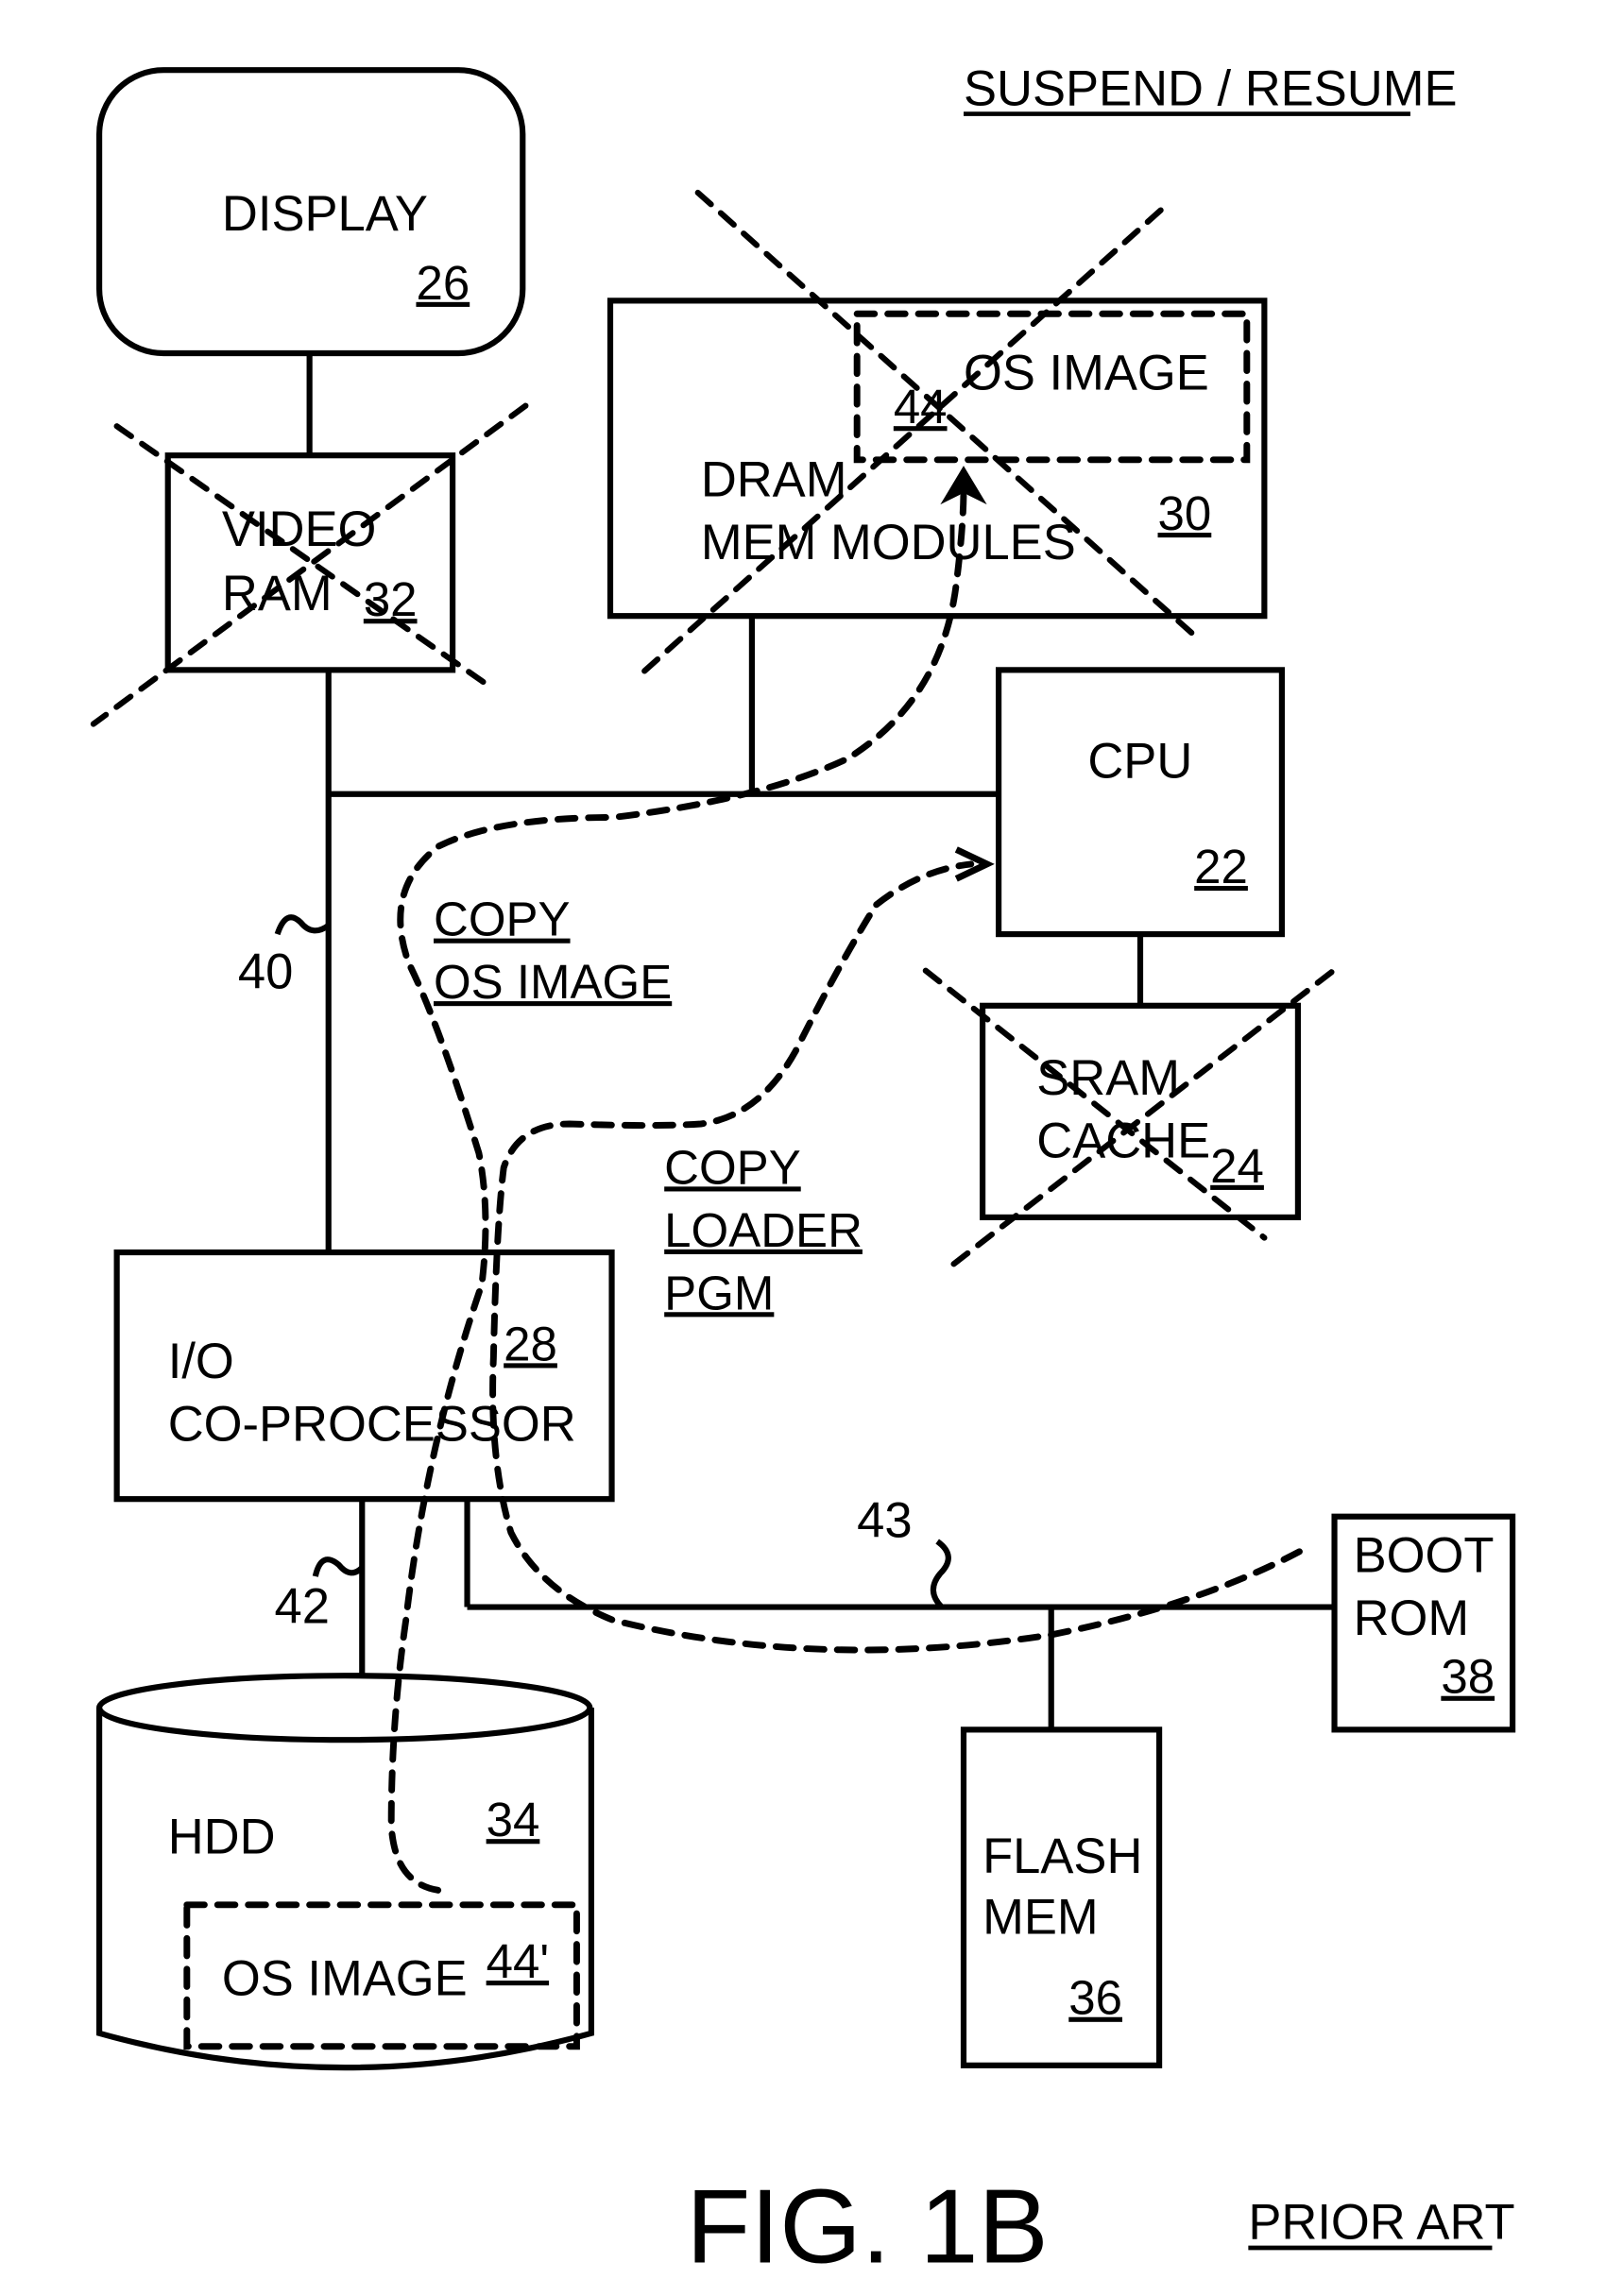 The height and width of the screenshot is (2296, 1606). Describe the element at coordinates (867, 2226) in the screenshot. I see `figure-label: FIG. 1B` at that location.